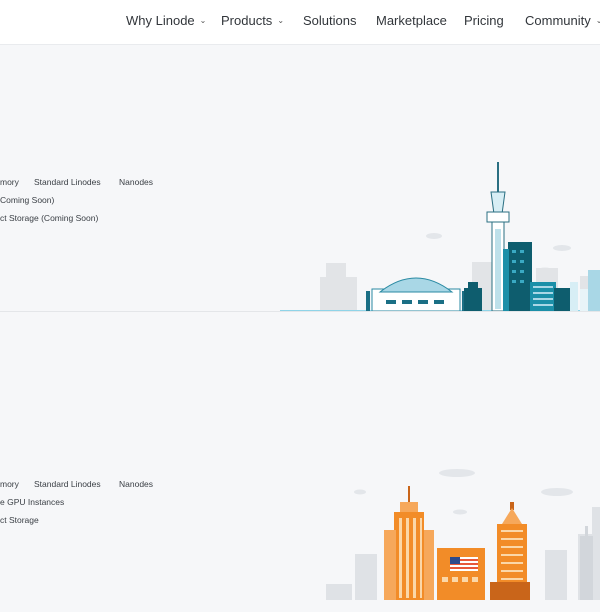  I want to click on nav-marketplace: Marketplace, so click(411, 21).